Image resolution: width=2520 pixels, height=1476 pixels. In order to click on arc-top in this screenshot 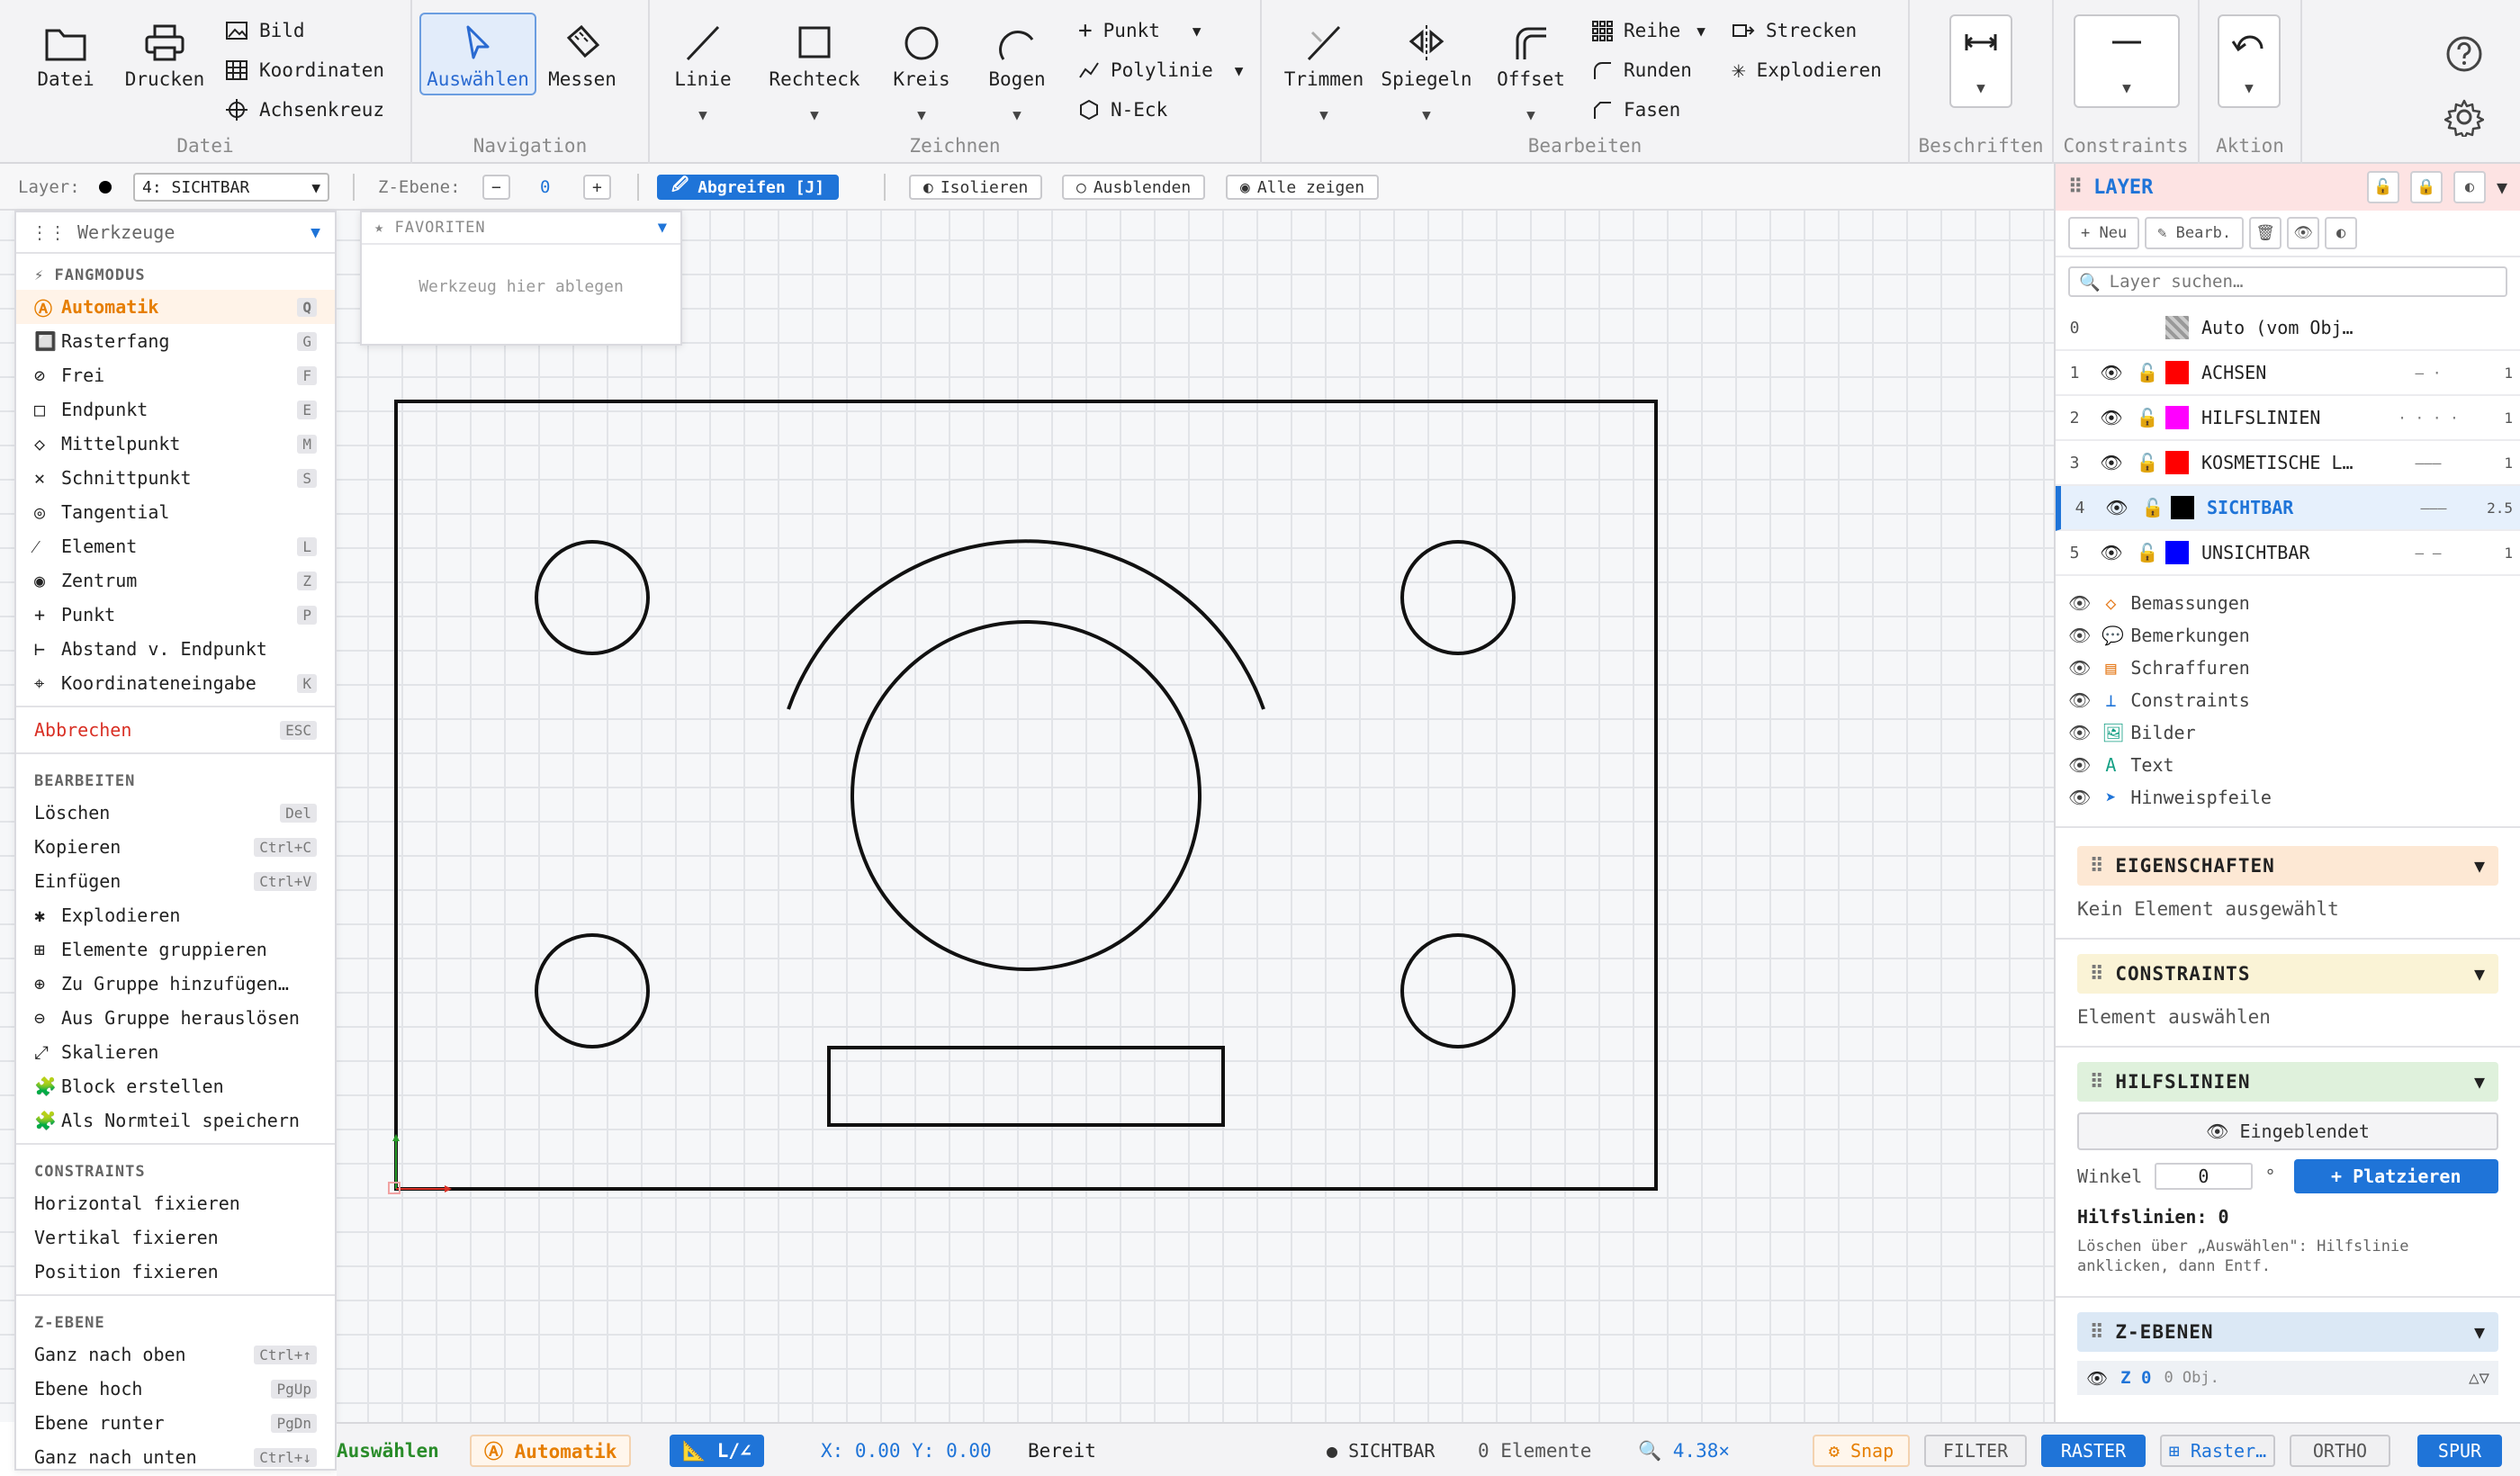, I will do `click(1026, 624)`.